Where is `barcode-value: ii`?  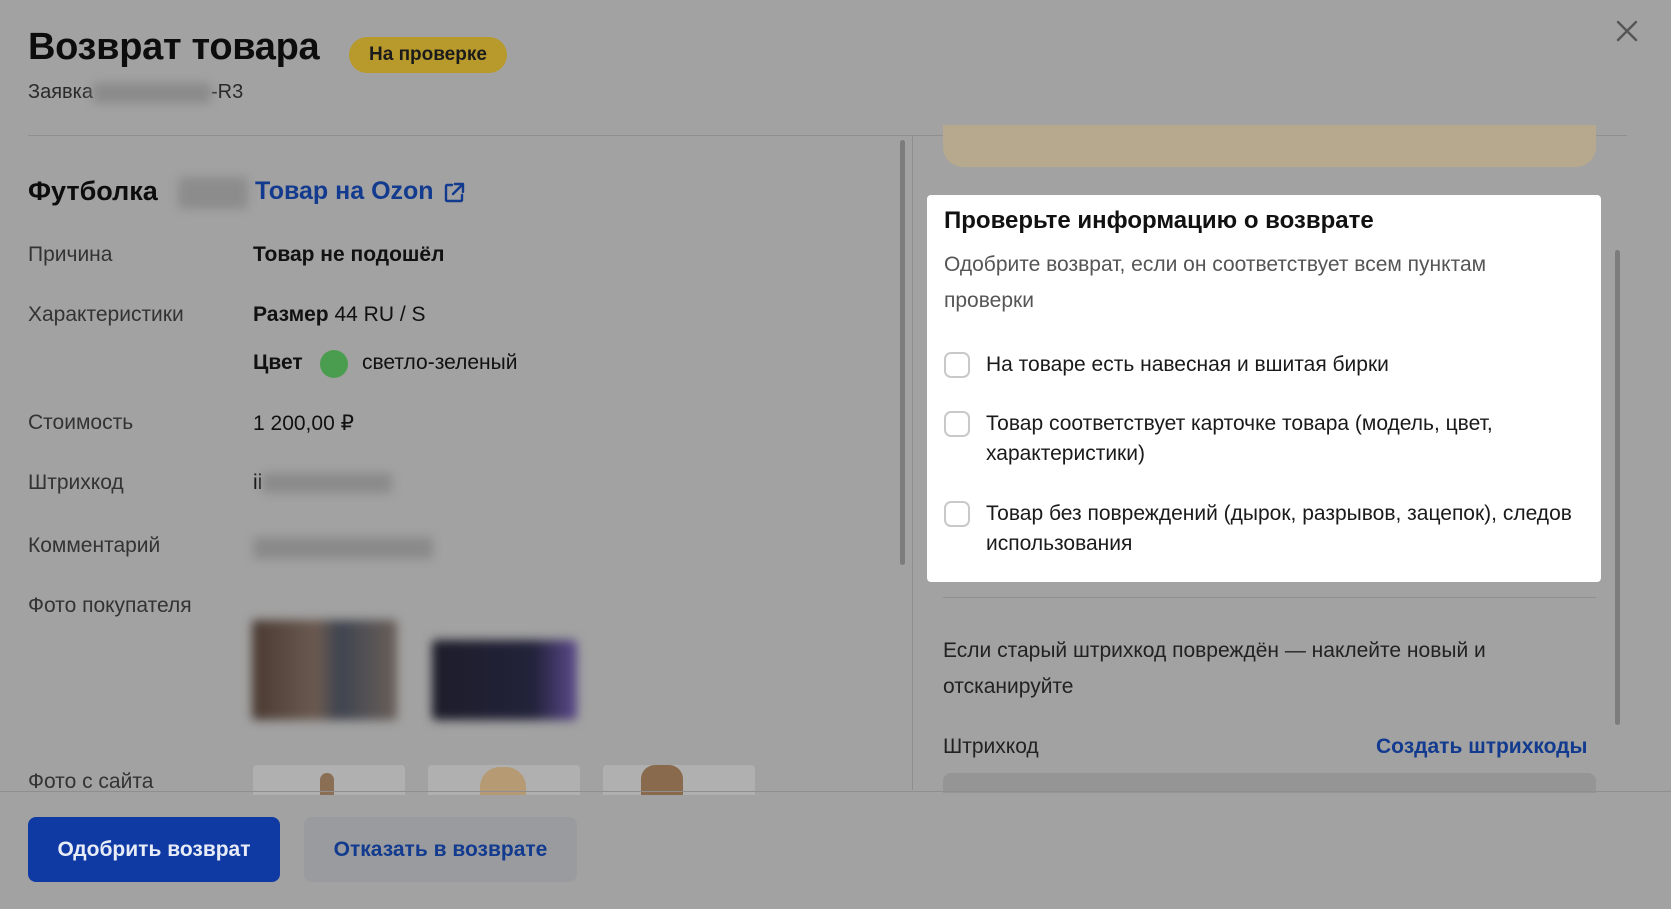
barcode-value: ii is located at coordinates (323, 483).